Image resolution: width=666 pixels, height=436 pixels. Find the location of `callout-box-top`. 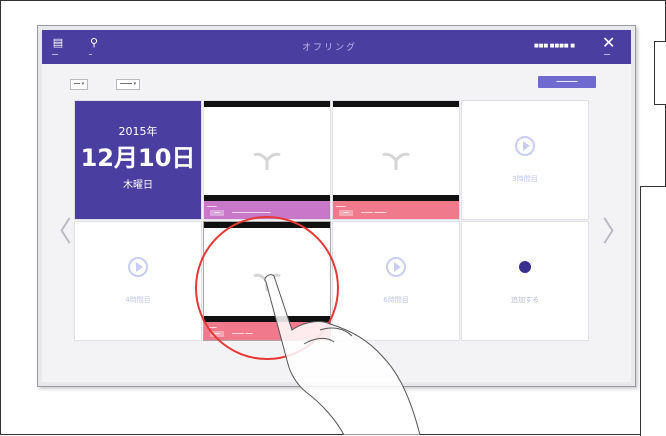

callout-box-top is located at coordinates (660, 73).